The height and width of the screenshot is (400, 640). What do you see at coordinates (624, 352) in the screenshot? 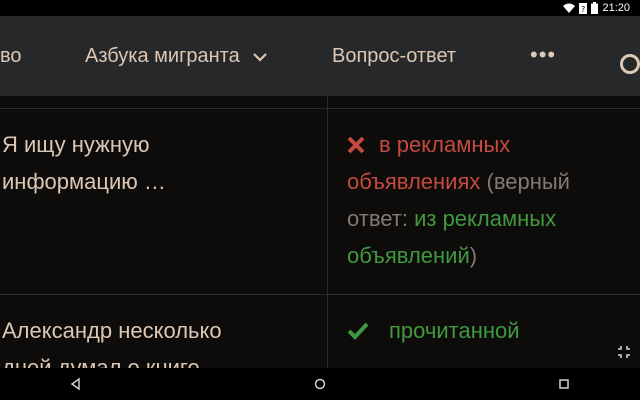
I see `fullscreen-exit-icon` at bounding box center [624, 352].